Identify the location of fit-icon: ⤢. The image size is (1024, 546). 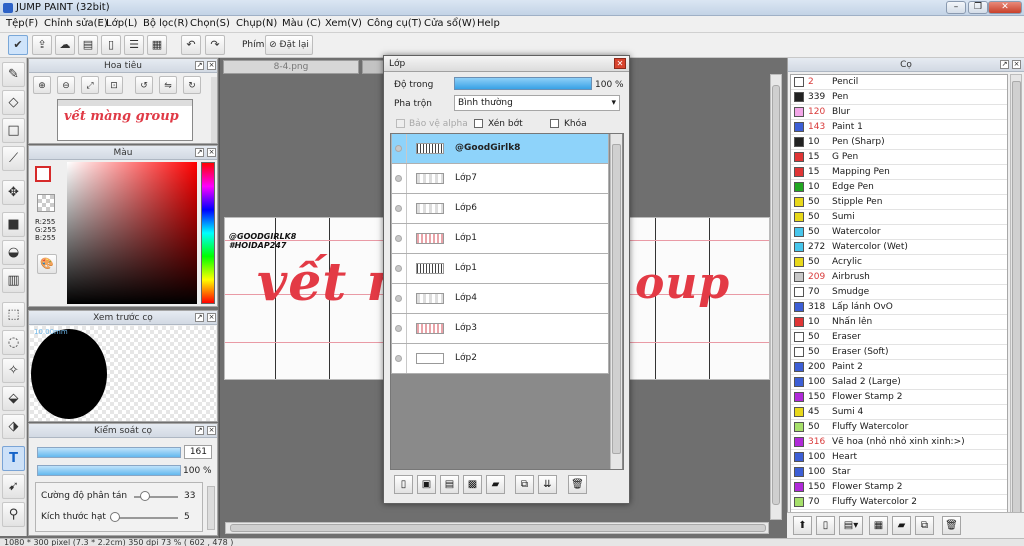
(90, 85).